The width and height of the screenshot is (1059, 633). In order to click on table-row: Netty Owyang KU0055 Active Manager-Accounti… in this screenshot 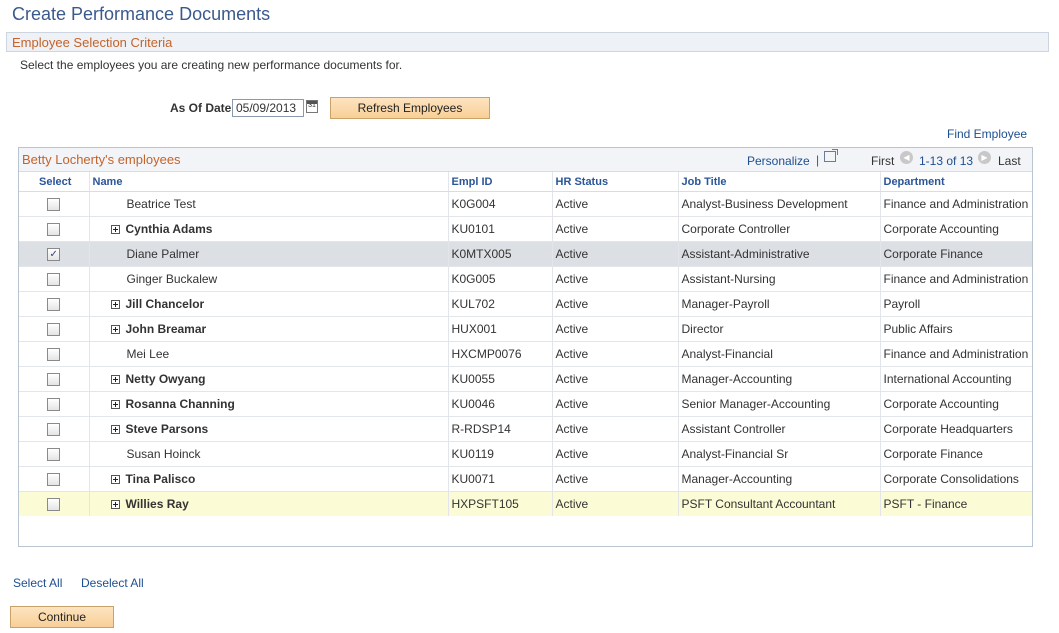, I will do `click(525, 379)`.